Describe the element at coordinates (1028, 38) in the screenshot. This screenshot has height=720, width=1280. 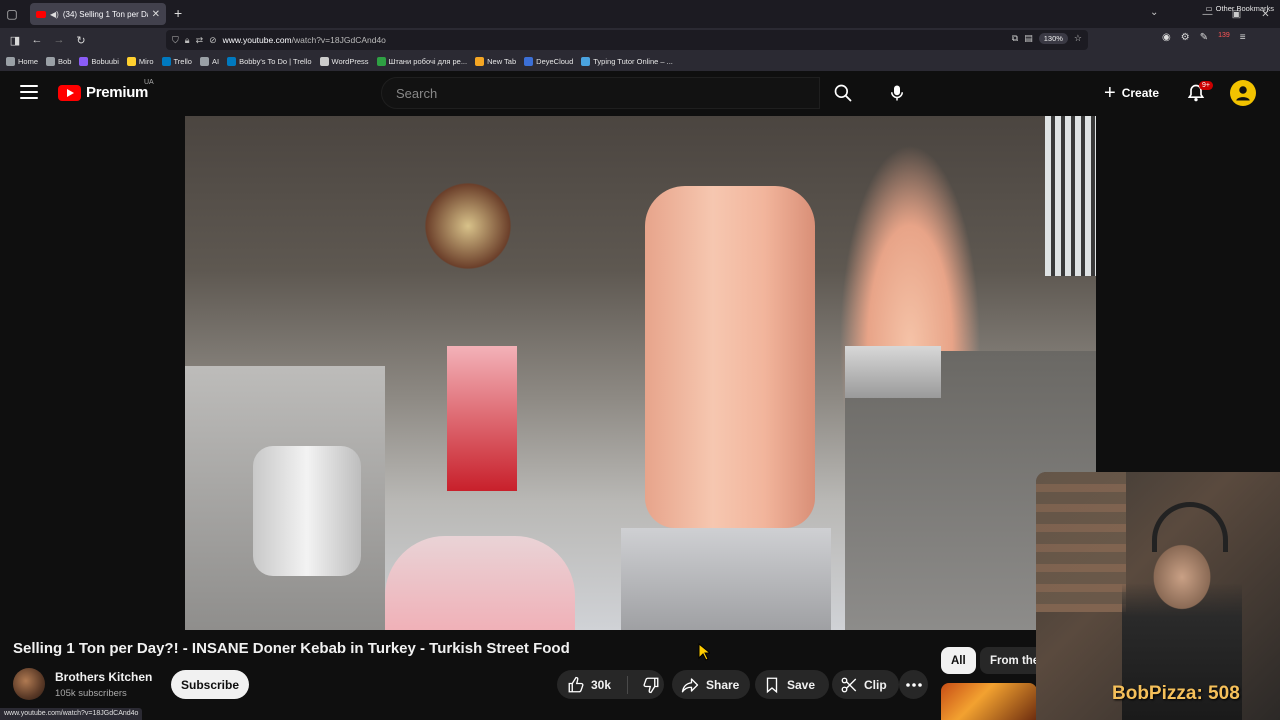
I see `reader-view-icon: ▤` at that location.